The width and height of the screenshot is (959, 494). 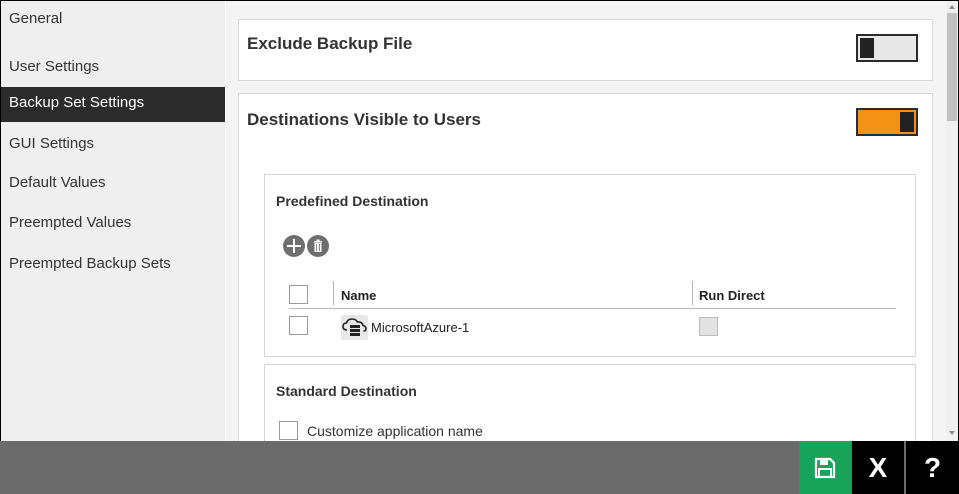 What do you see at coordinates (298, 294) in the screenshot?
I see `select-all-checkbox` at bounding box center [298, 294].